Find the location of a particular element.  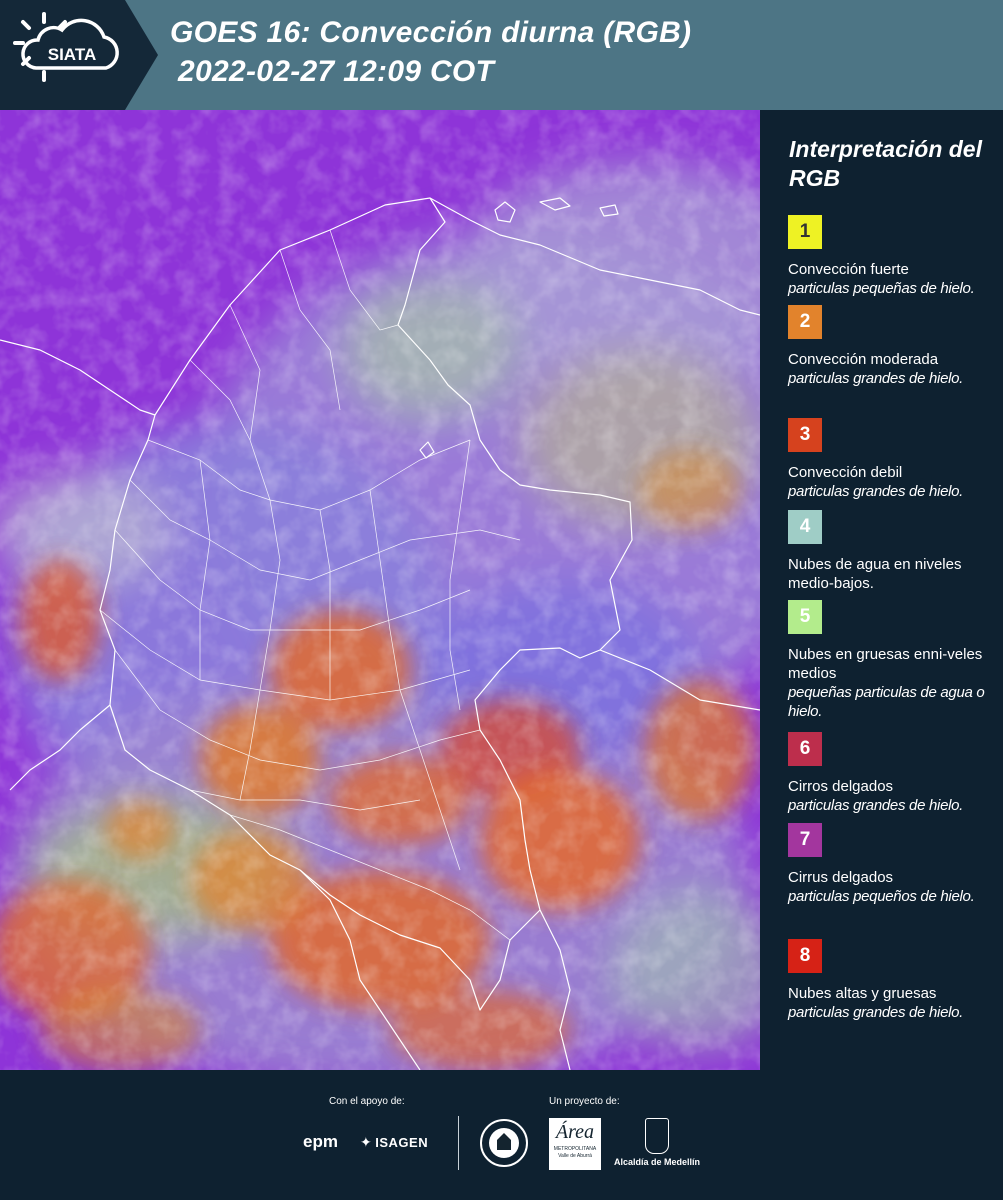

legend-swatch: 1 is located at coordinates (805, 232).